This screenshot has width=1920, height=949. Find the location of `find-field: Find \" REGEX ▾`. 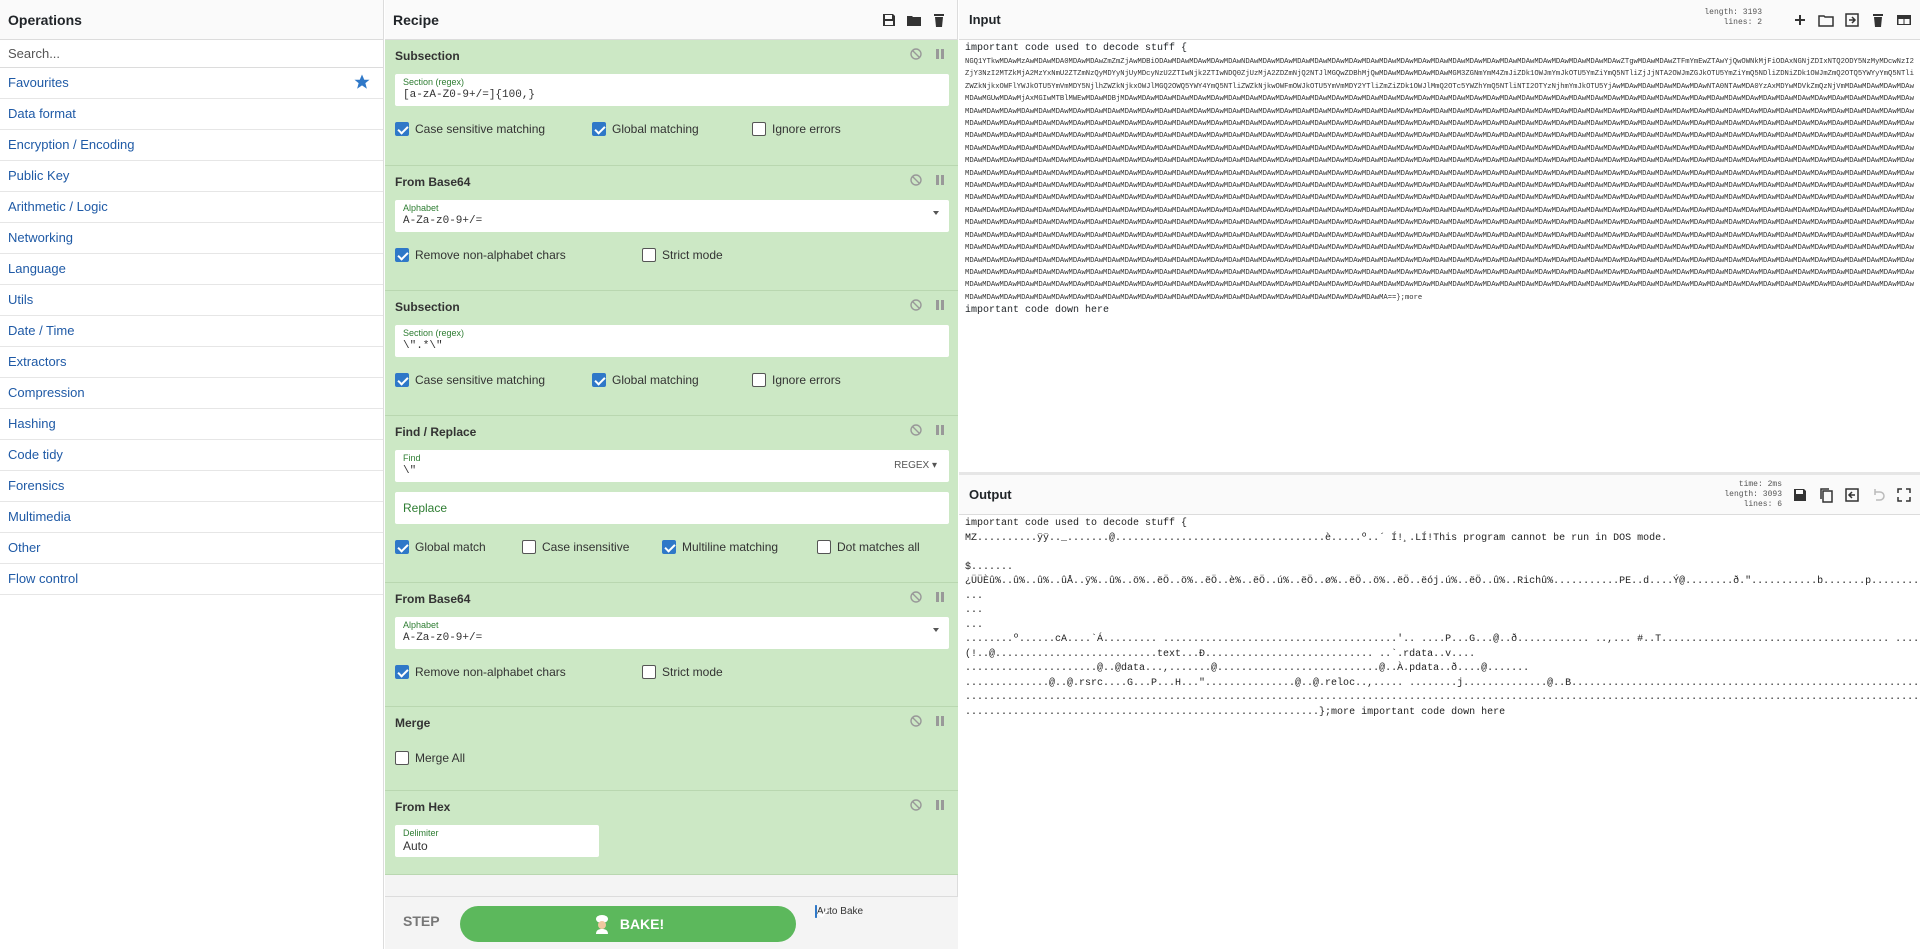

find-field: Find \" REGEX ▾ is located at coordinates (672, 466).